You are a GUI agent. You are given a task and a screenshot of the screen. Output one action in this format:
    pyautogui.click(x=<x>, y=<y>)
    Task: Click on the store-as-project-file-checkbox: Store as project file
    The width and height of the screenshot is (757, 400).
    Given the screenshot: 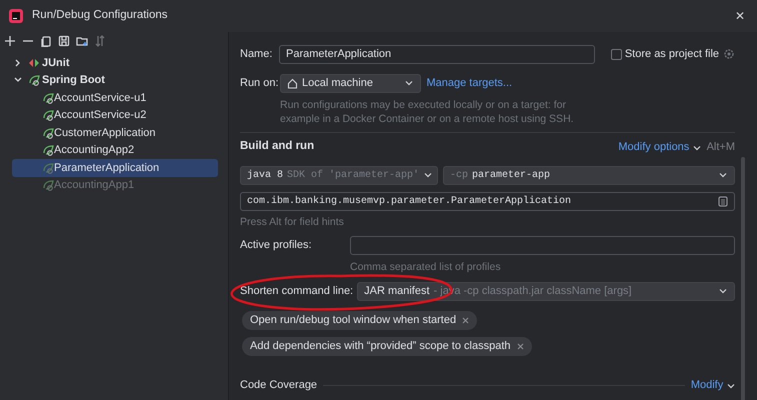 What is the action you would take?
    pyautogui.click(x=665, y=54)
    